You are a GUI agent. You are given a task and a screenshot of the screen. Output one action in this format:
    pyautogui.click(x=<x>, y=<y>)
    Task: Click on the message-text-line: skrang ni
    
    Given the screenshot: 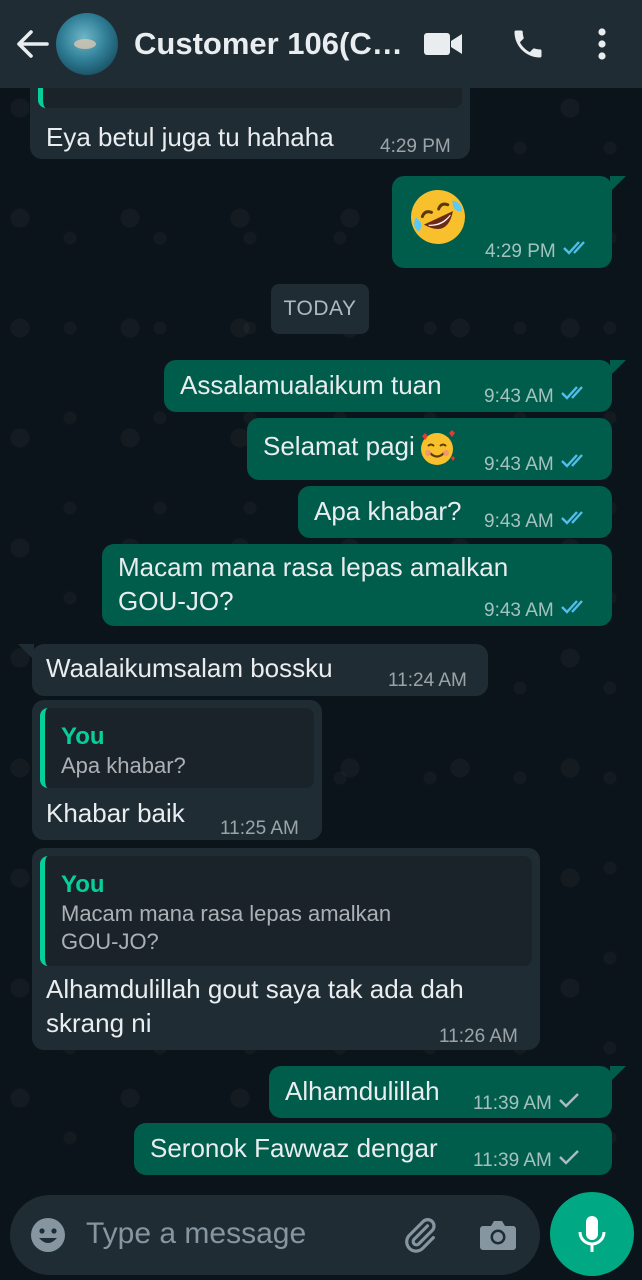 What is the action you would take?
    pyautogui.click(x=99, y=1023)
    